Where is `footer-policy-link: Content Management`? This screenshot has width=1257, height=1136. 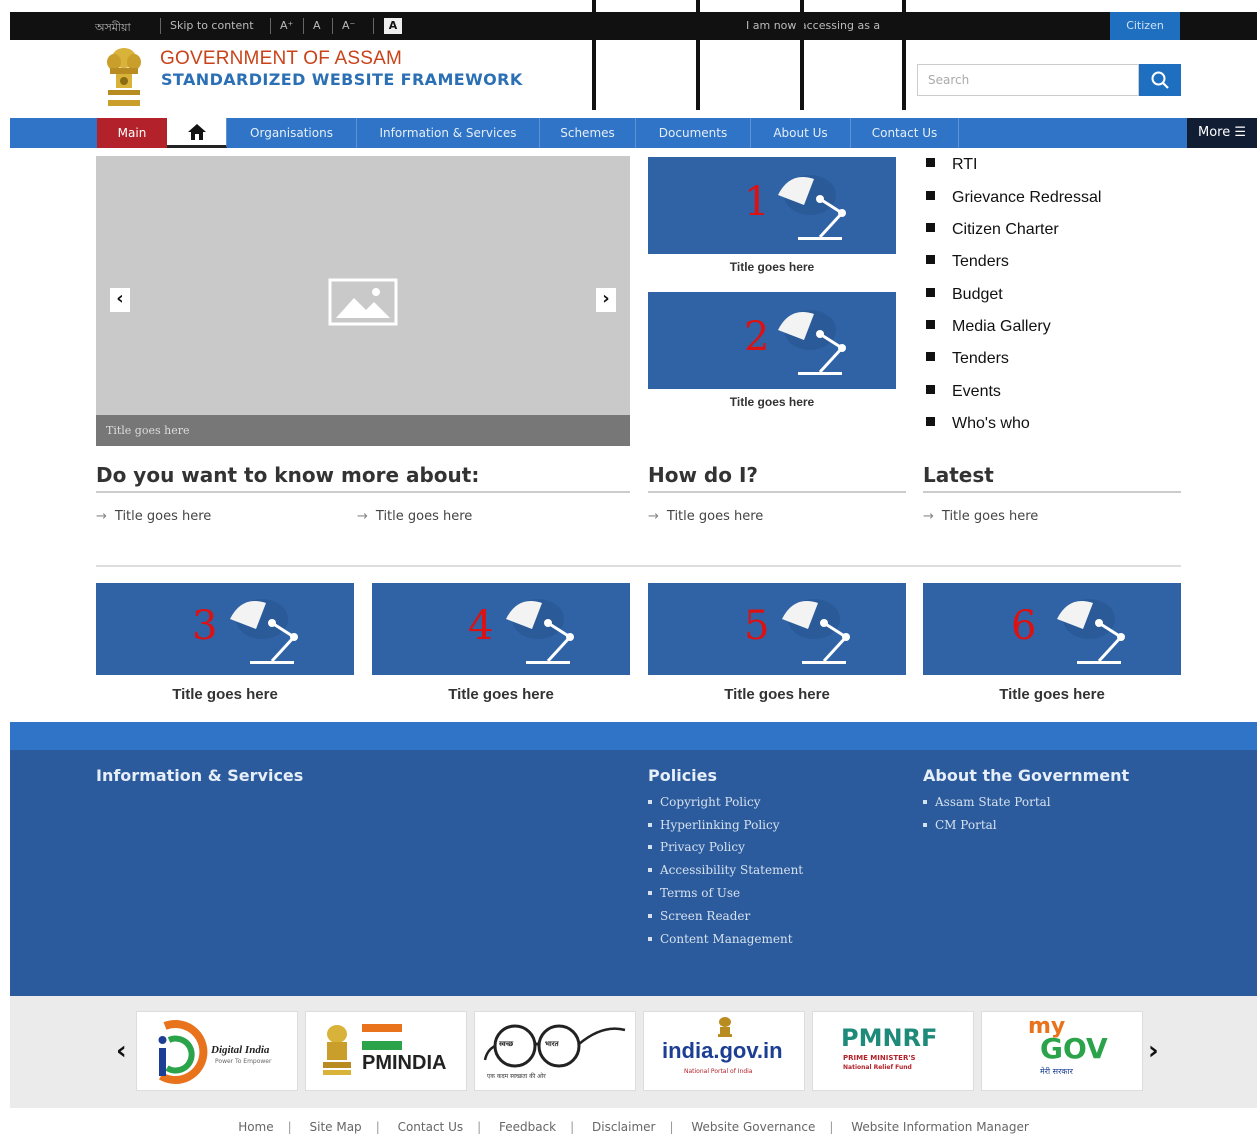
footer-policy-link: Content Management is located at coordinates (720, 939).